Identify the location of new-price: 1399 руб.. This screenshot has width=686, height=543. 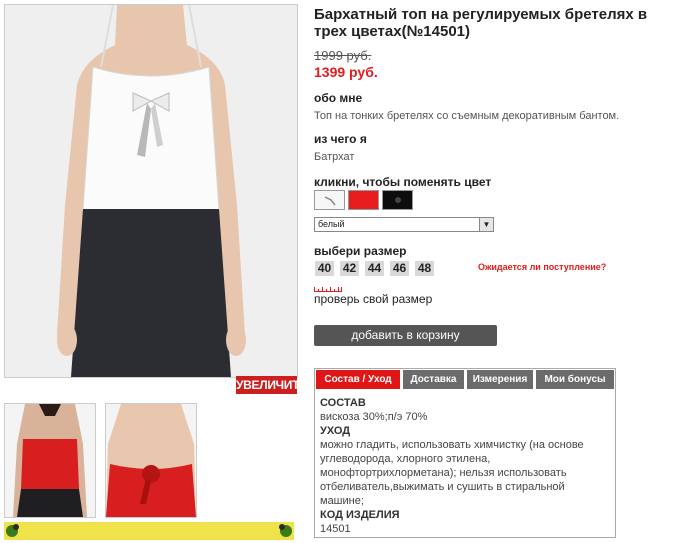
(346, 72).